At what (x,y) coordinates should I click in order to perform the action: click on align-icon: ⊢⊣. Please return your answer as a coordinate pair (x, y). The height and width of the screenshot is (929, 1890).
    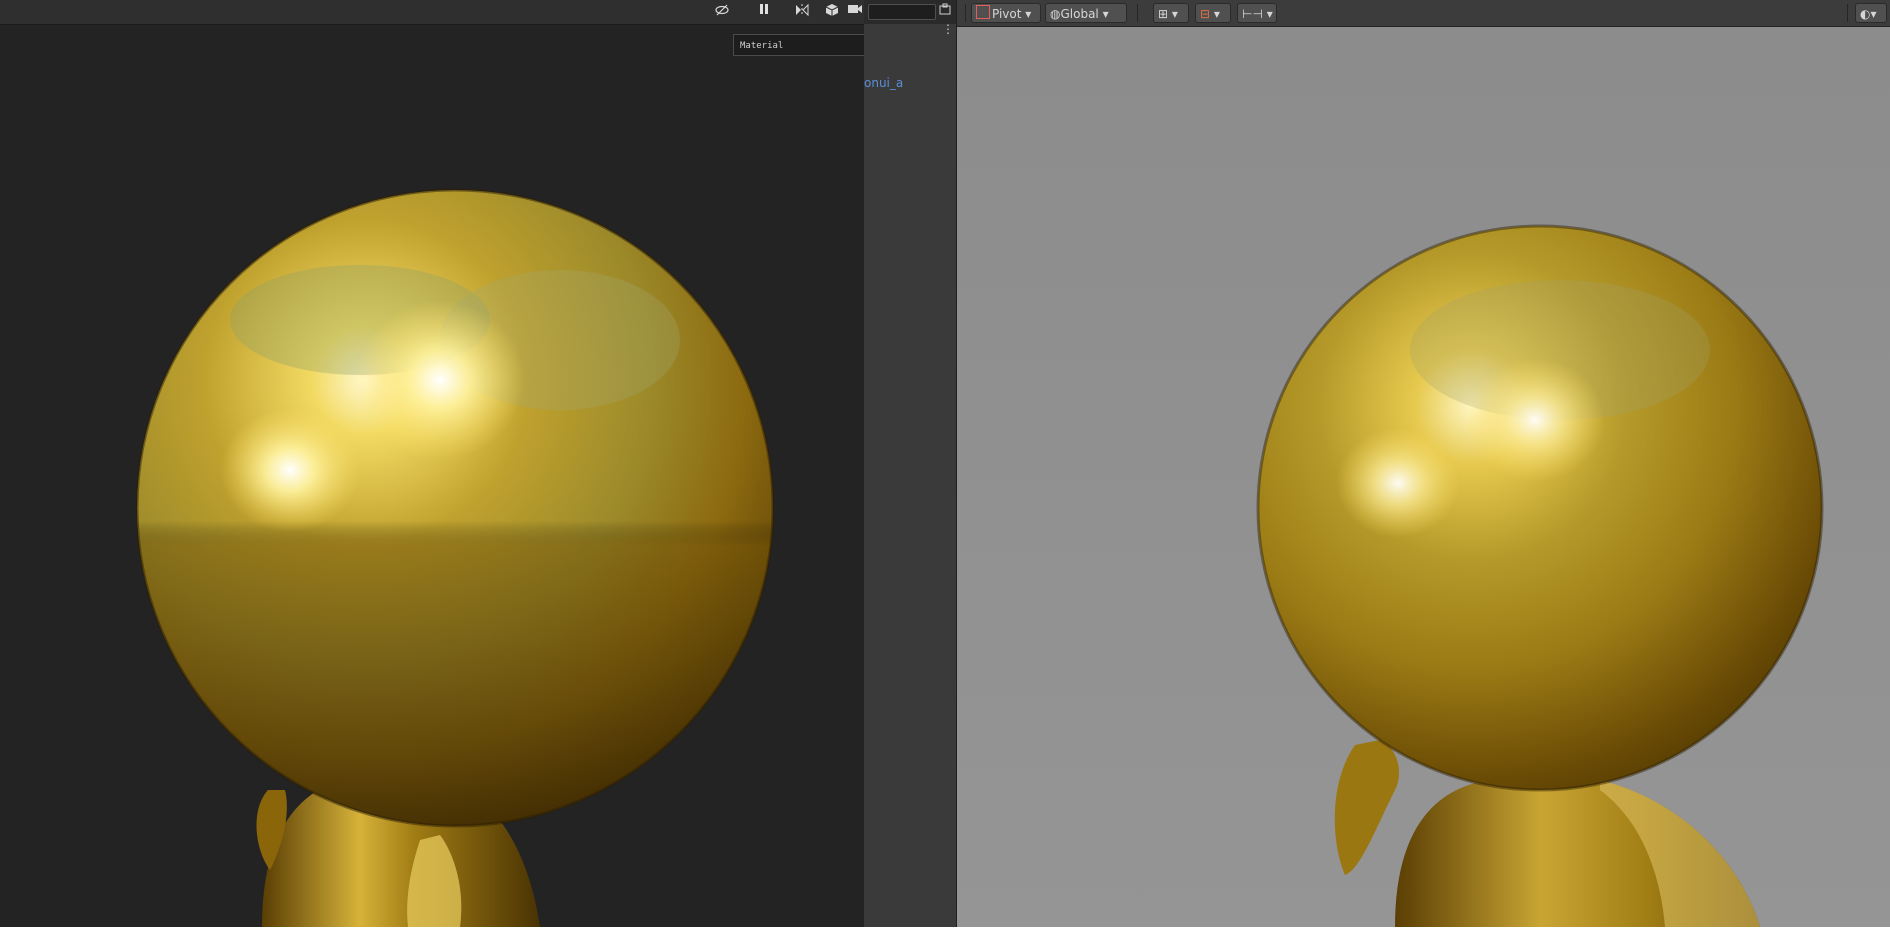
    Looking at the image, I should click on (1252, 14).